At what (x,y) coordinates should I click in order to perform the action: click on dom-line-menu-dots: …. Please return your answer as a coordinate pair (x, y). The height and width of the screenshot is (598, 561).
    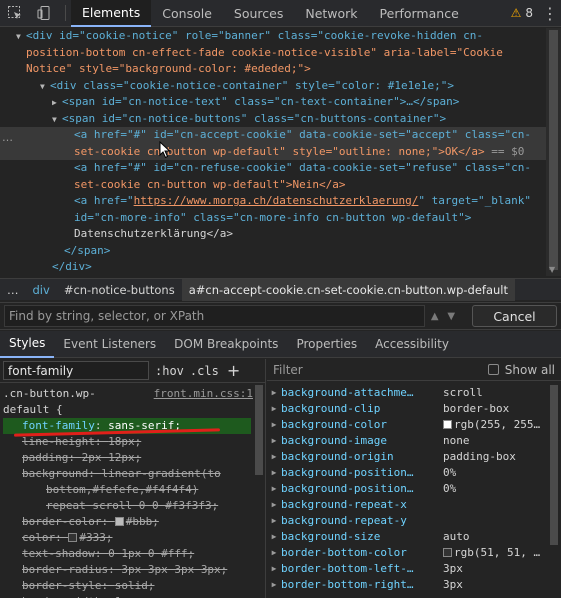
    Looking at the image, I should click on (7, 137).